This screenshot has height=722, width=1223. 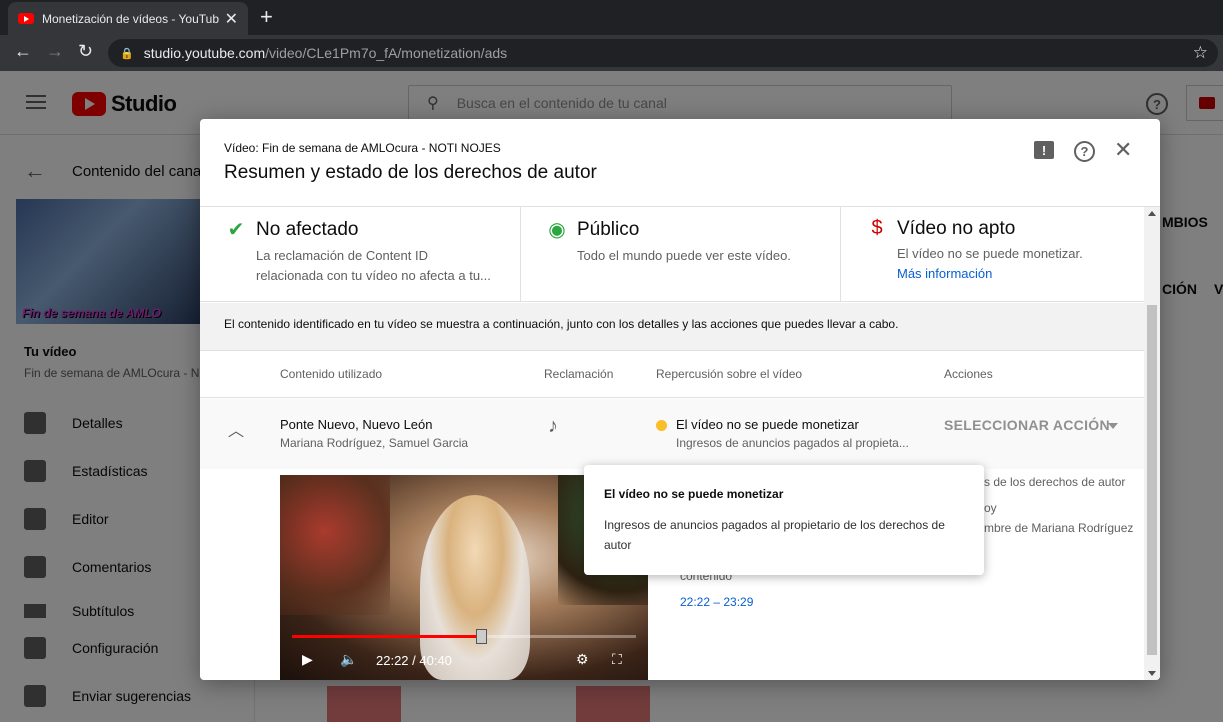 What do you see at coordinates (231, 19) in the screenshot?
I see `tab-close-icon: ✕` at bounding box center [231, 19].